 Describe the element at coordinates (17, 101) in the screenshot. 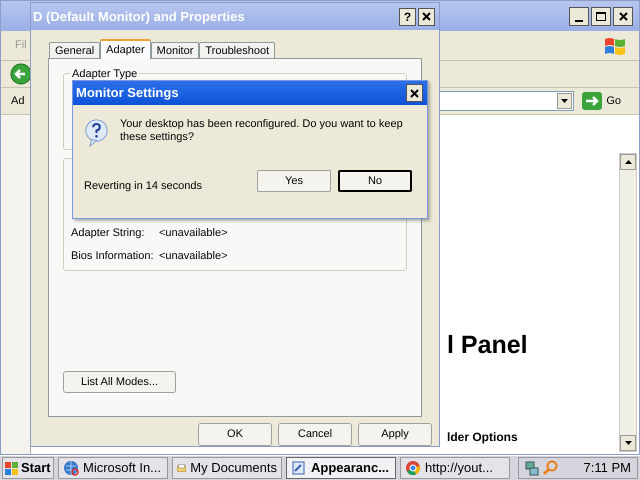

I see `address-label: Ad` at that location.